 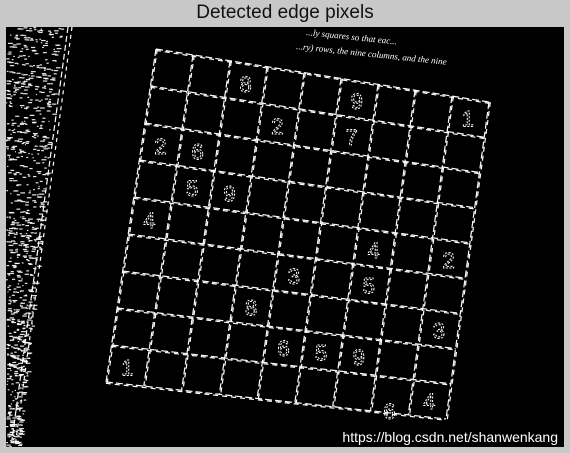 I want to click on sudoku-digit: 2, so click(x=448, y=260).